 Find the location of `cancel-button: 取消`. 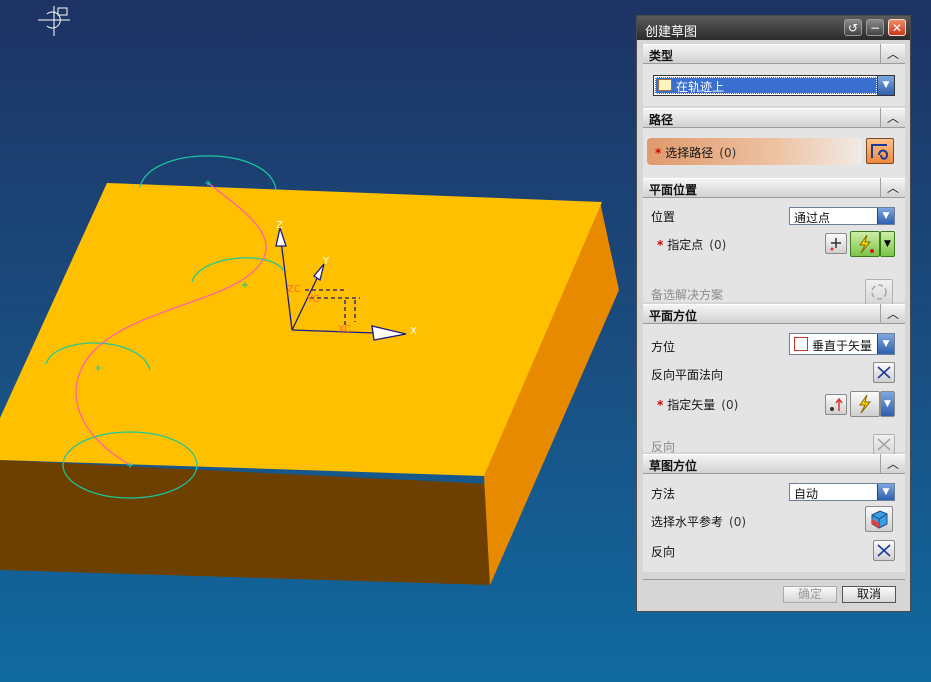

cancel-button: 取消 is located at coordinates (869, 594).